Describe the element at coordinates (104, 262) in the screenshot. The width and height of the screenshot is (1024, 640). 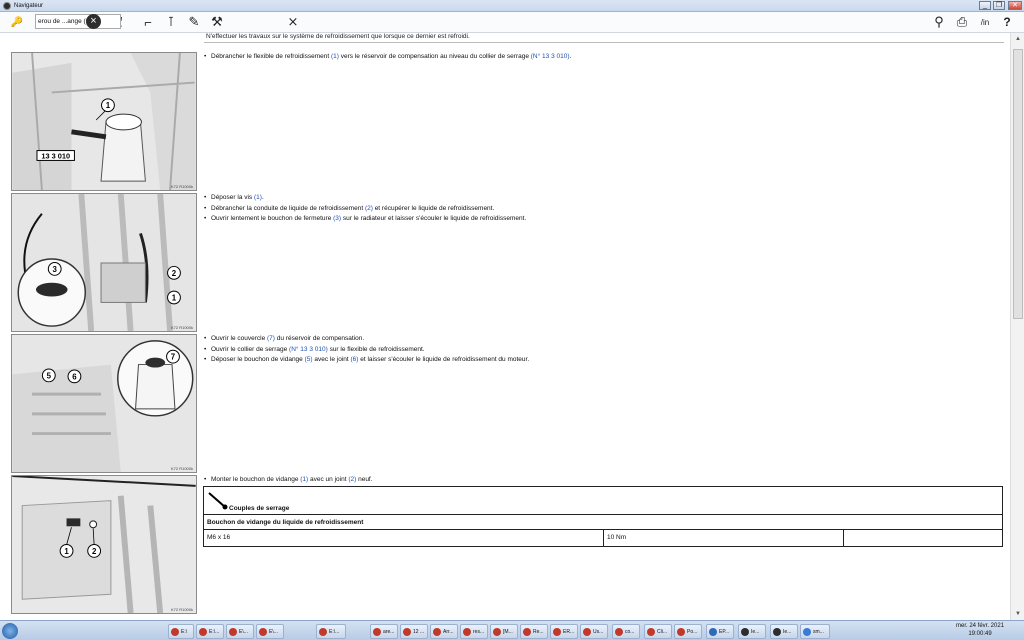
I see `step-2-illustration: 3 2 1 K72 R1000k` at that location.